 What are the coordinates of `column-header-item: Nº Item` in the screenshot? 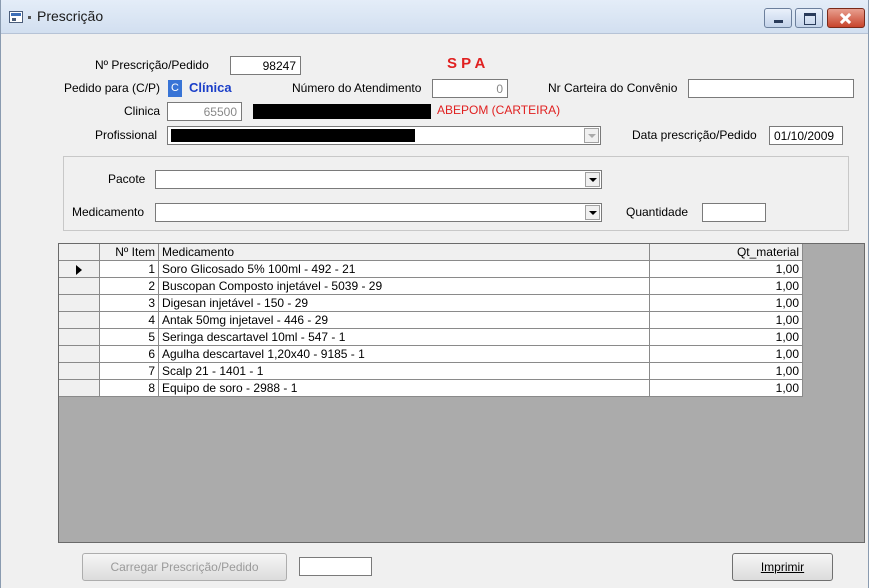 It's located at (129, 252).